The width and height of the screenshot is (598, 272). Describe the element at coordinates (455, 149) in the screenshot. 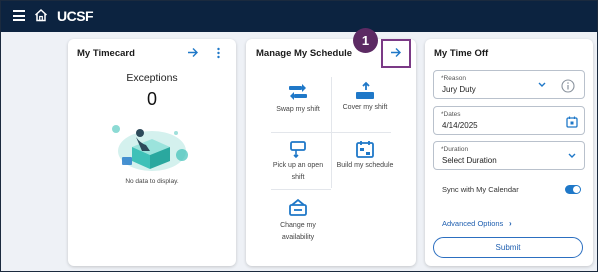

I see `duration-label: *Duration` at that location.